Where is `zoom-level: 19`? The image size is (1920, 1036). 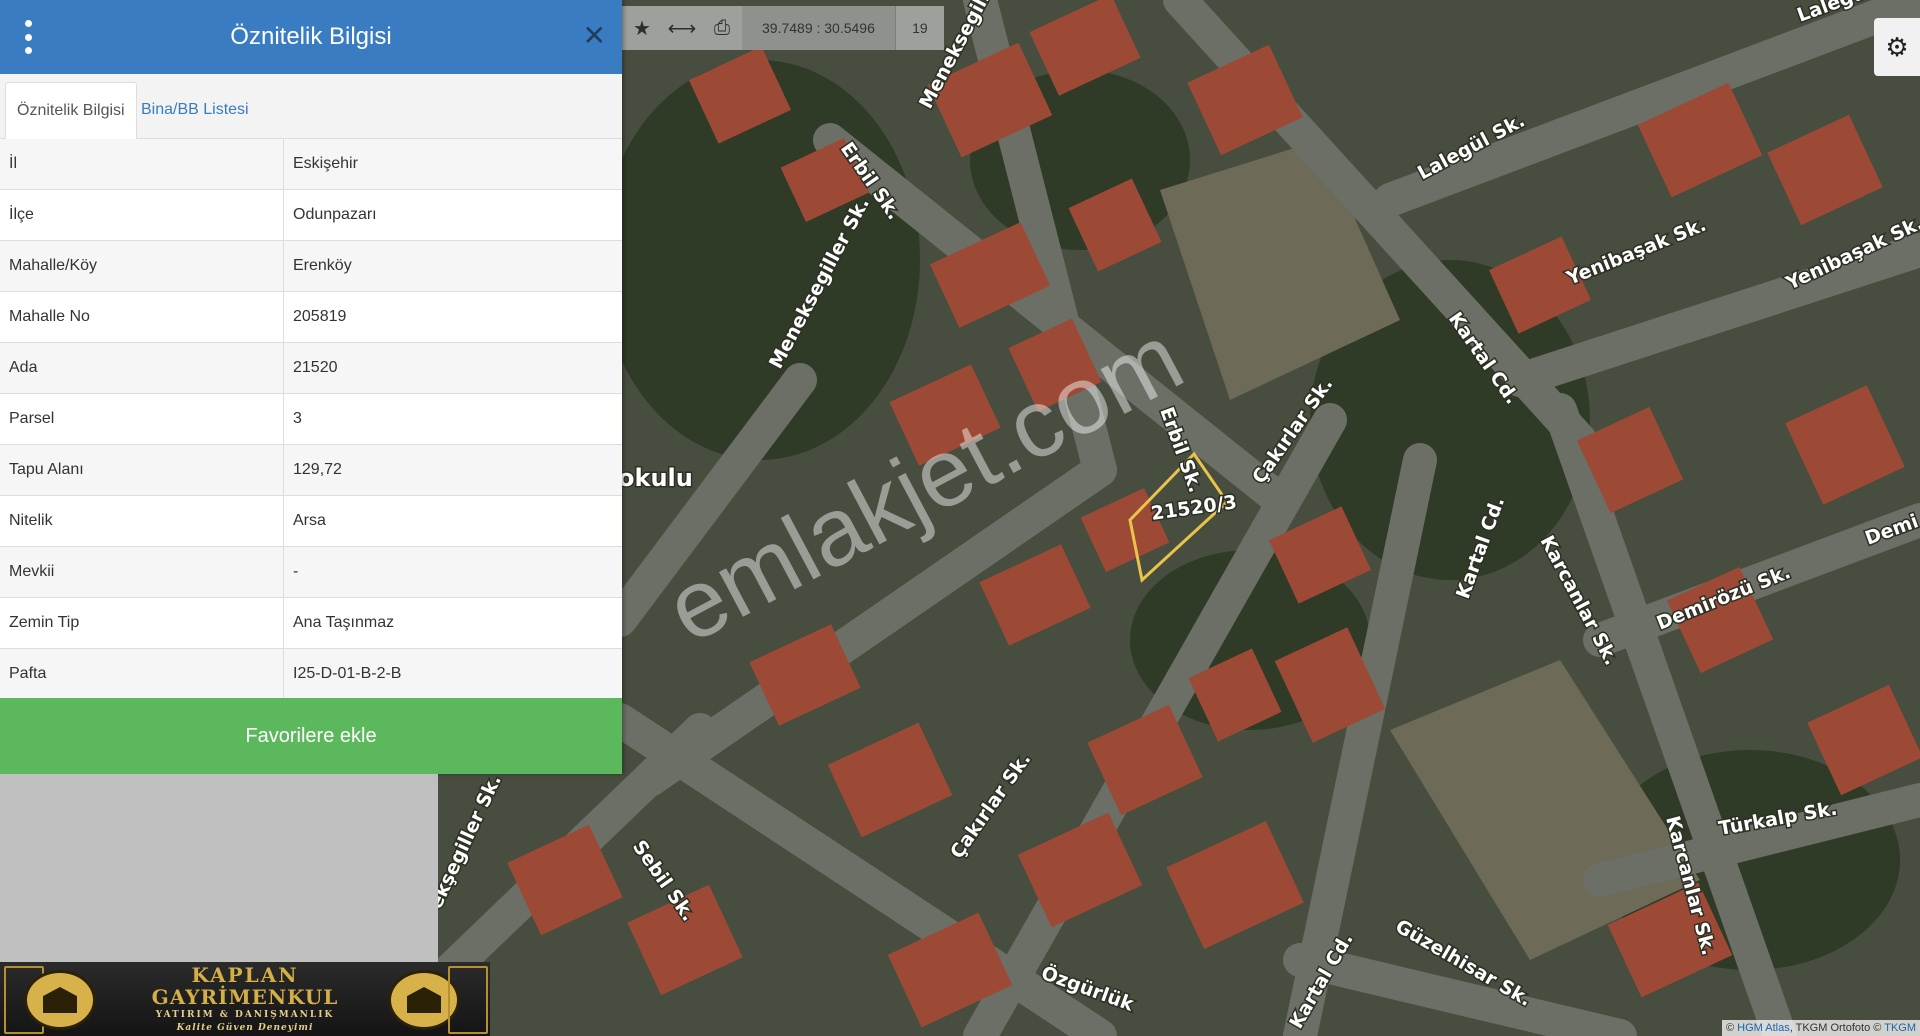 zoom-level: 19 is located at coordinates (919, 28).